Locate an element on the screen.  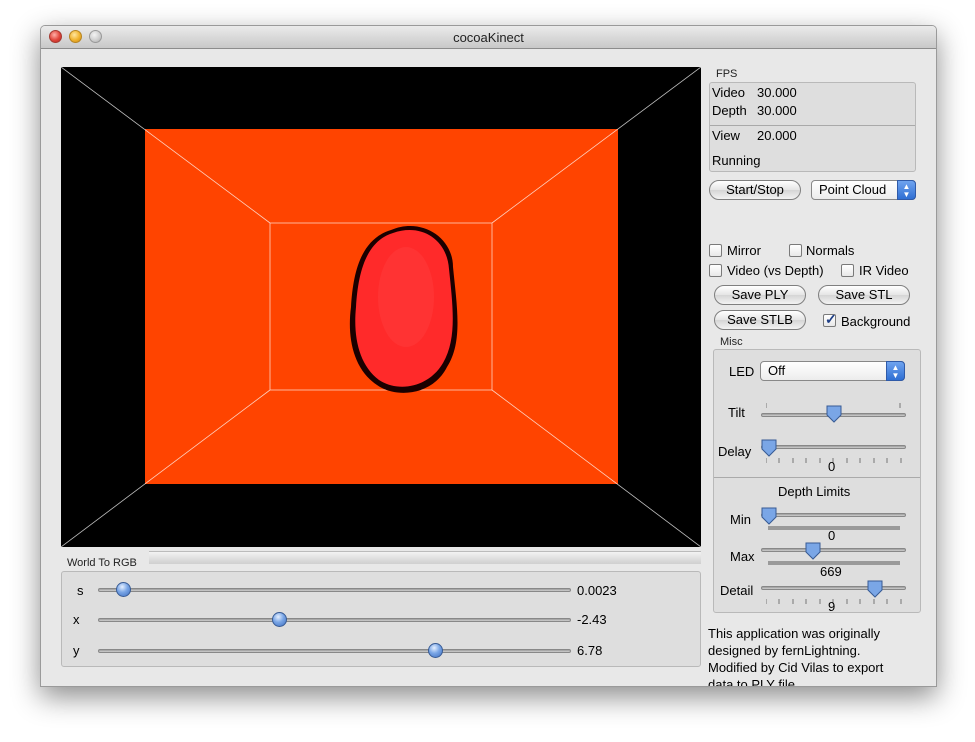
max-slider-track is located at coordinates (833, 550).